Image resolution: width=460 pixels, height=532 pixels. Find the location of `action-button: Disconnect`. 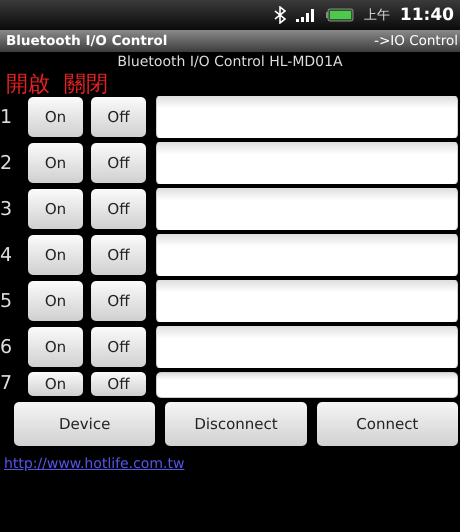

action-button: Disconnect is located at coordinates (236, 424).